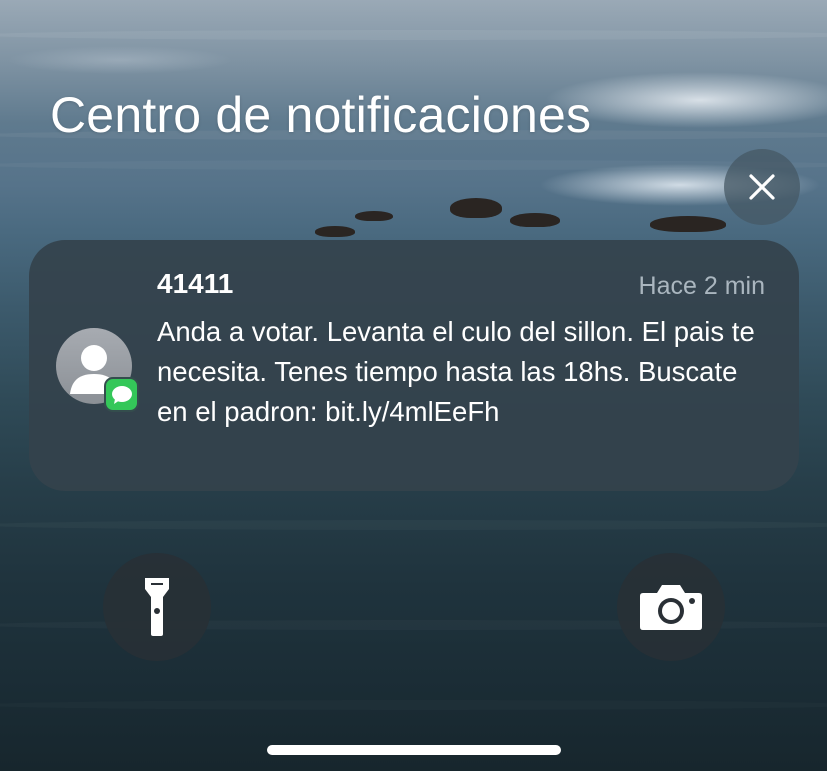 The width and height of the screenshot is (827, 771). I want to click on messages-icon, so click(121, 394).